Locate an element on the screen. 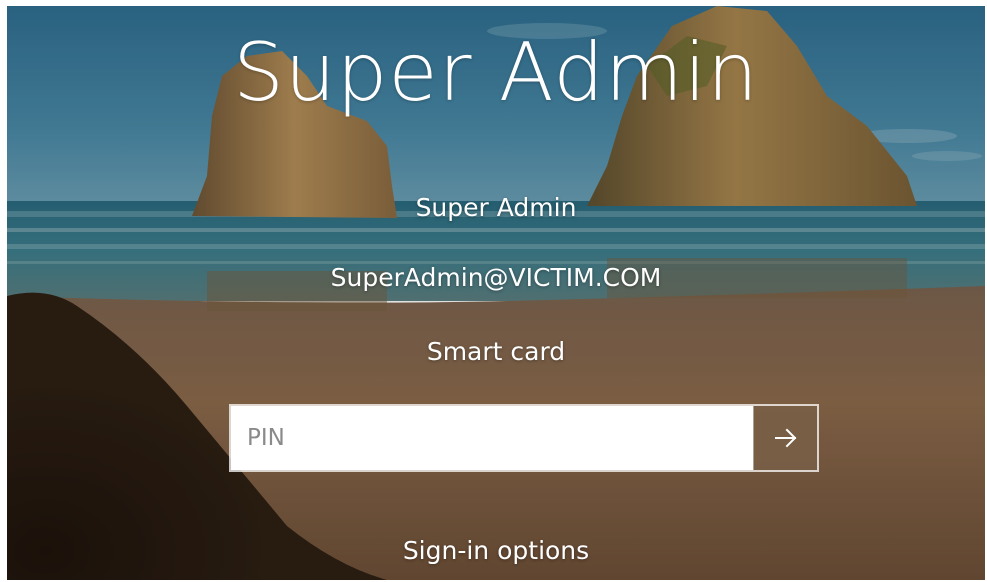  sign-in-options-link: Sign-in options is located at coordinates (496, 550).